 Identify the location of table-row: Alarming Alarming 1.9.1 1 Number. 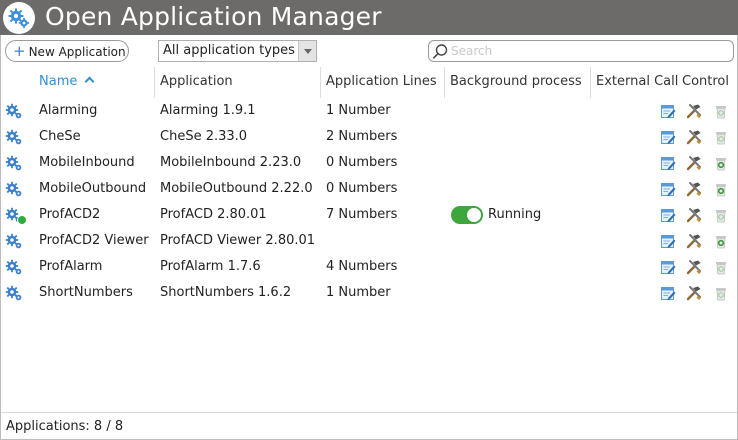
(369, 111).